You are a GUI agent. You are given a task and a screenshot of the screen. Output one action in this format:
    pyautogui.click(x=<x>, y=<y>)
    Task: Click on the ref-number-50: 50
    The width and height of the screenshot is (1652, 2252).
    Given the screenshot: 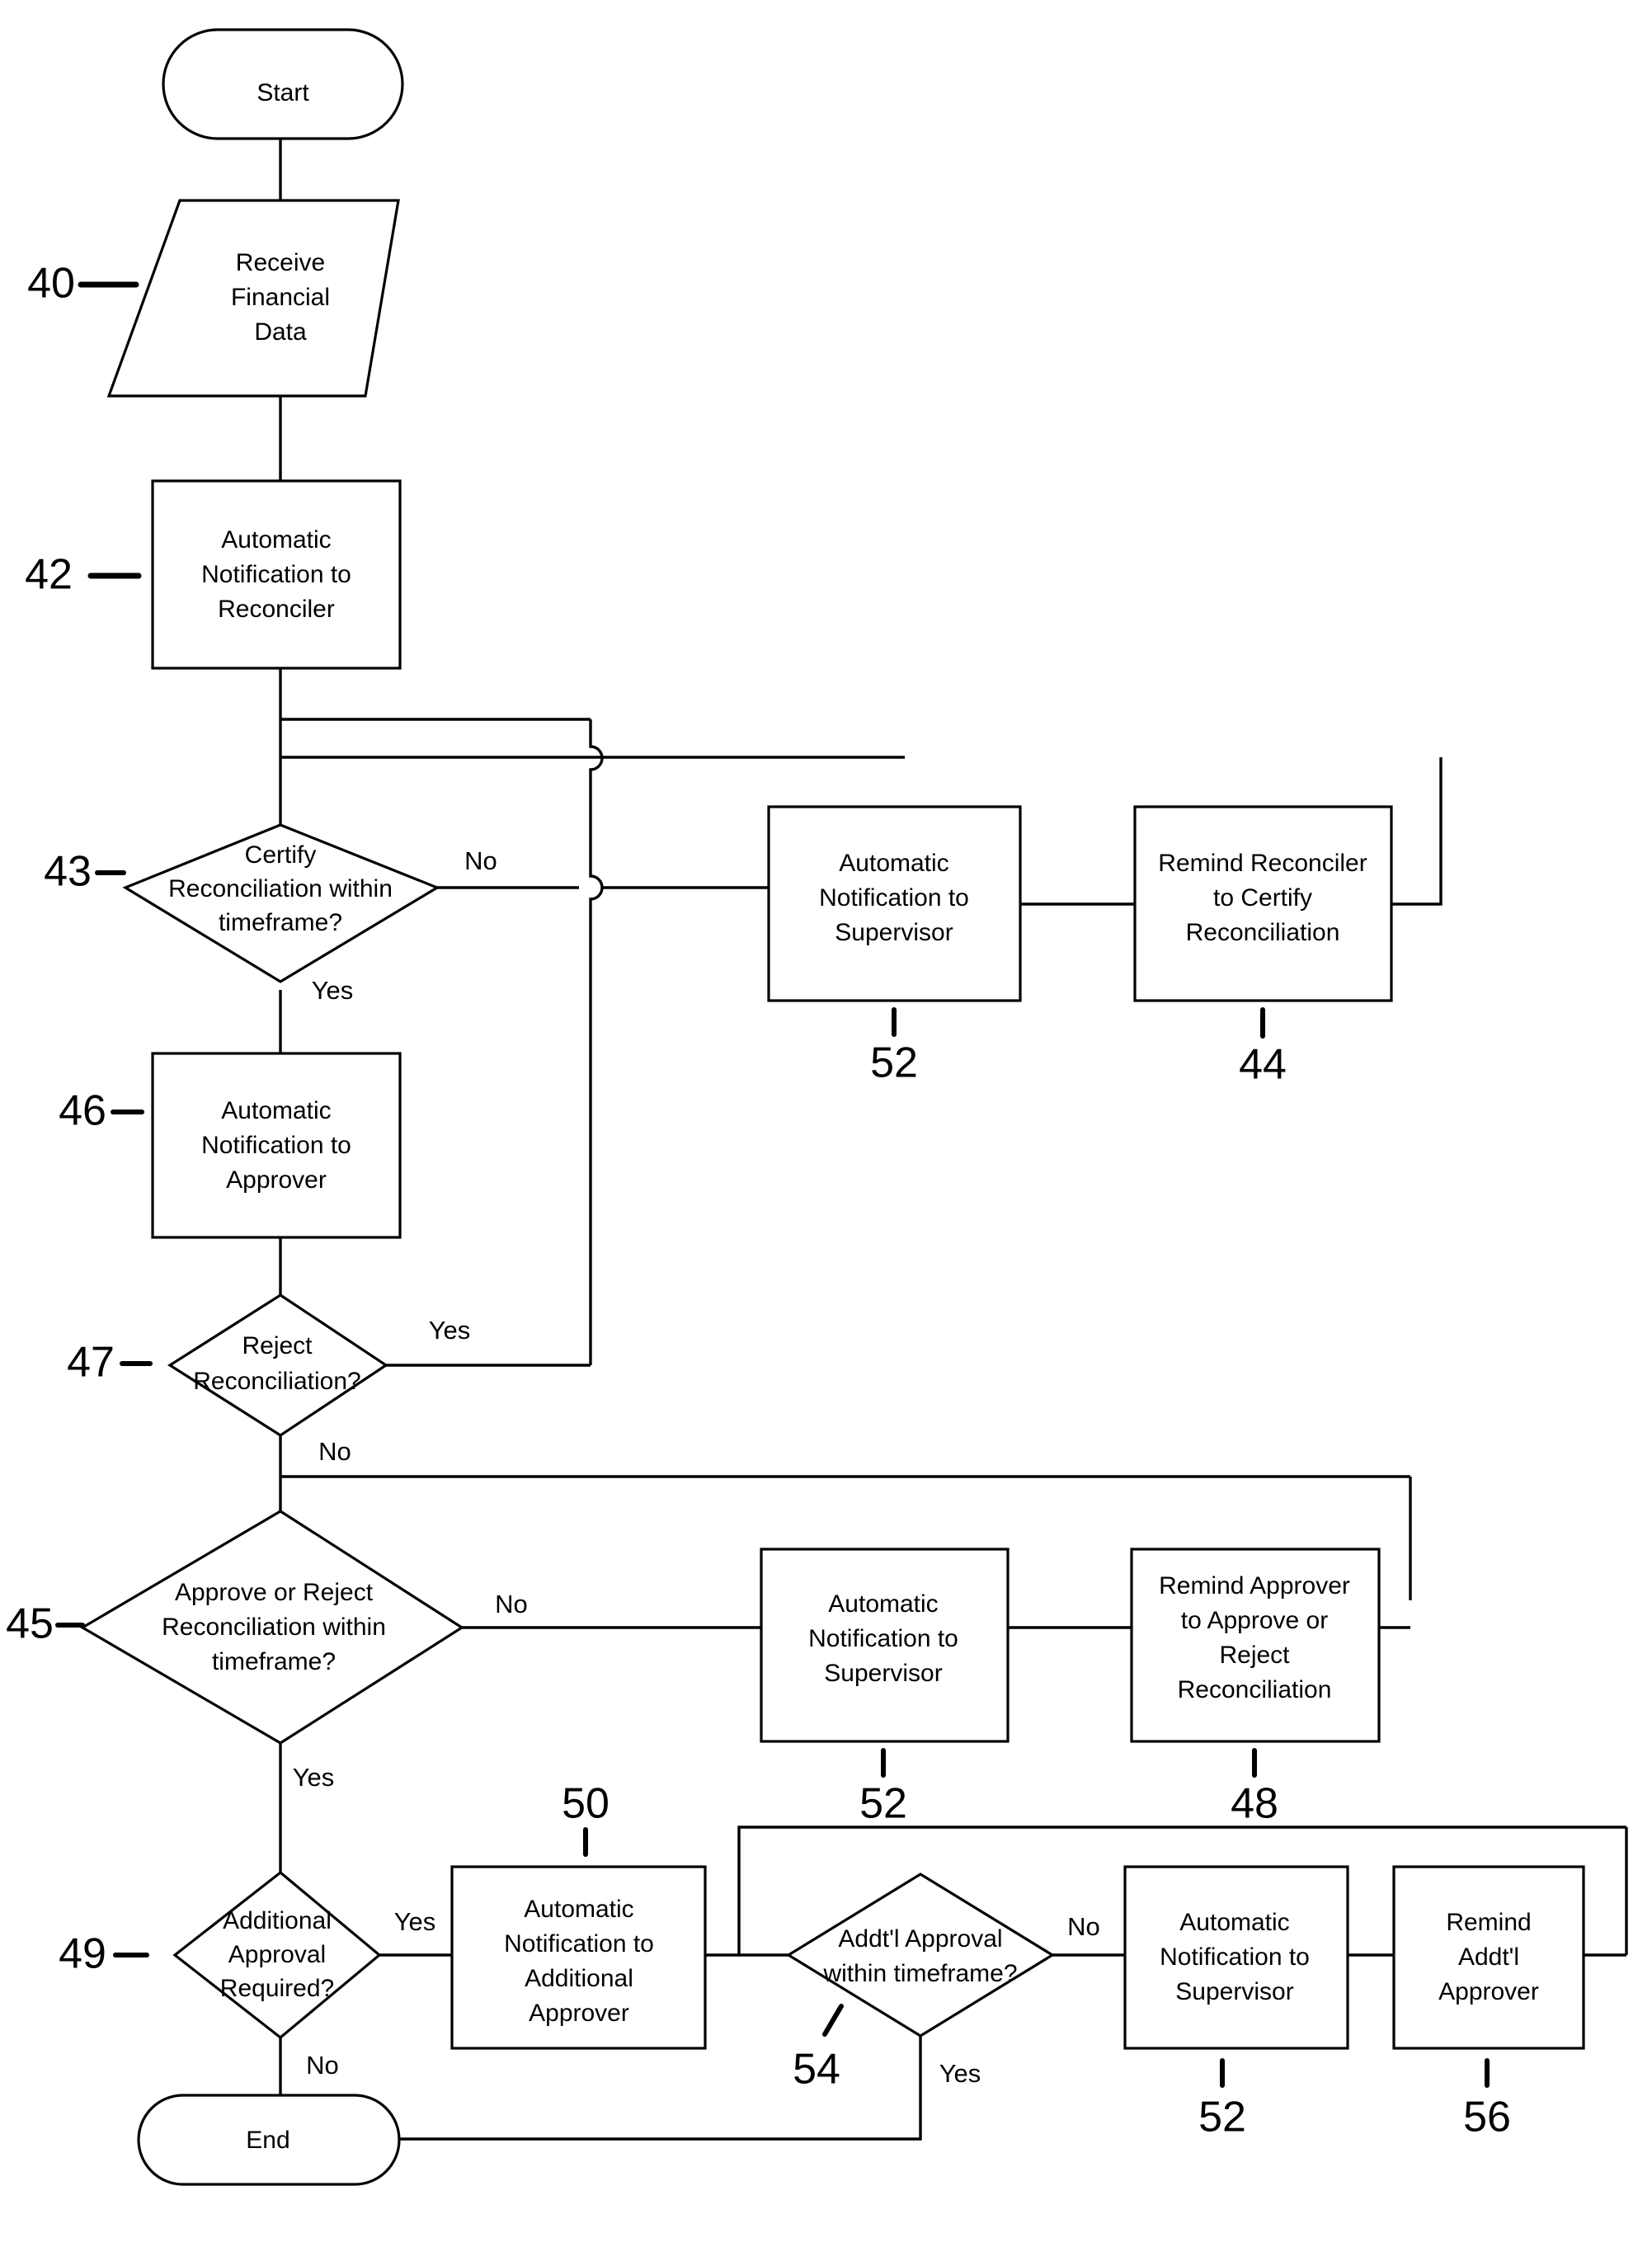 What is the action you would take?
    pyautogui.click(x=585, y=1804)
    